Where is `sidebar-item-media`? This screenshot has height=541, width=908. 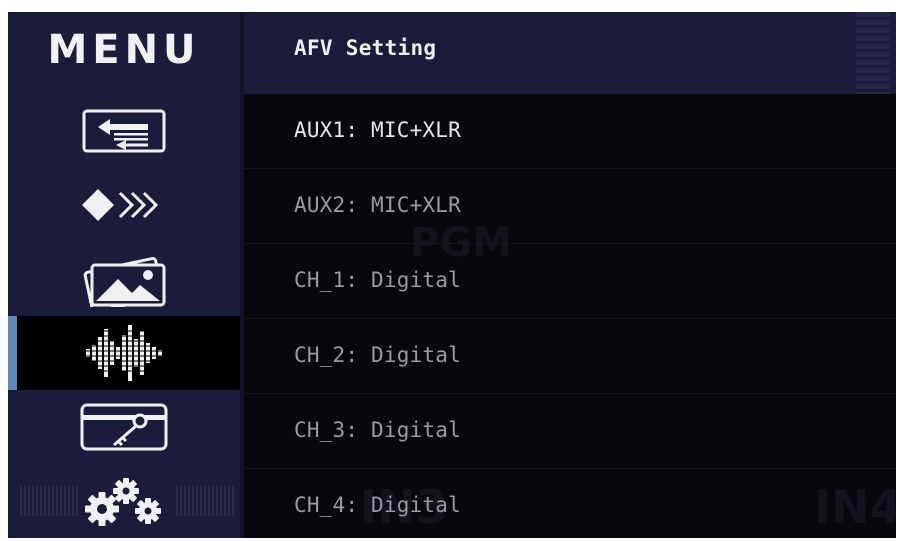
sidebar-item-media is located at coordinates (124, 279).